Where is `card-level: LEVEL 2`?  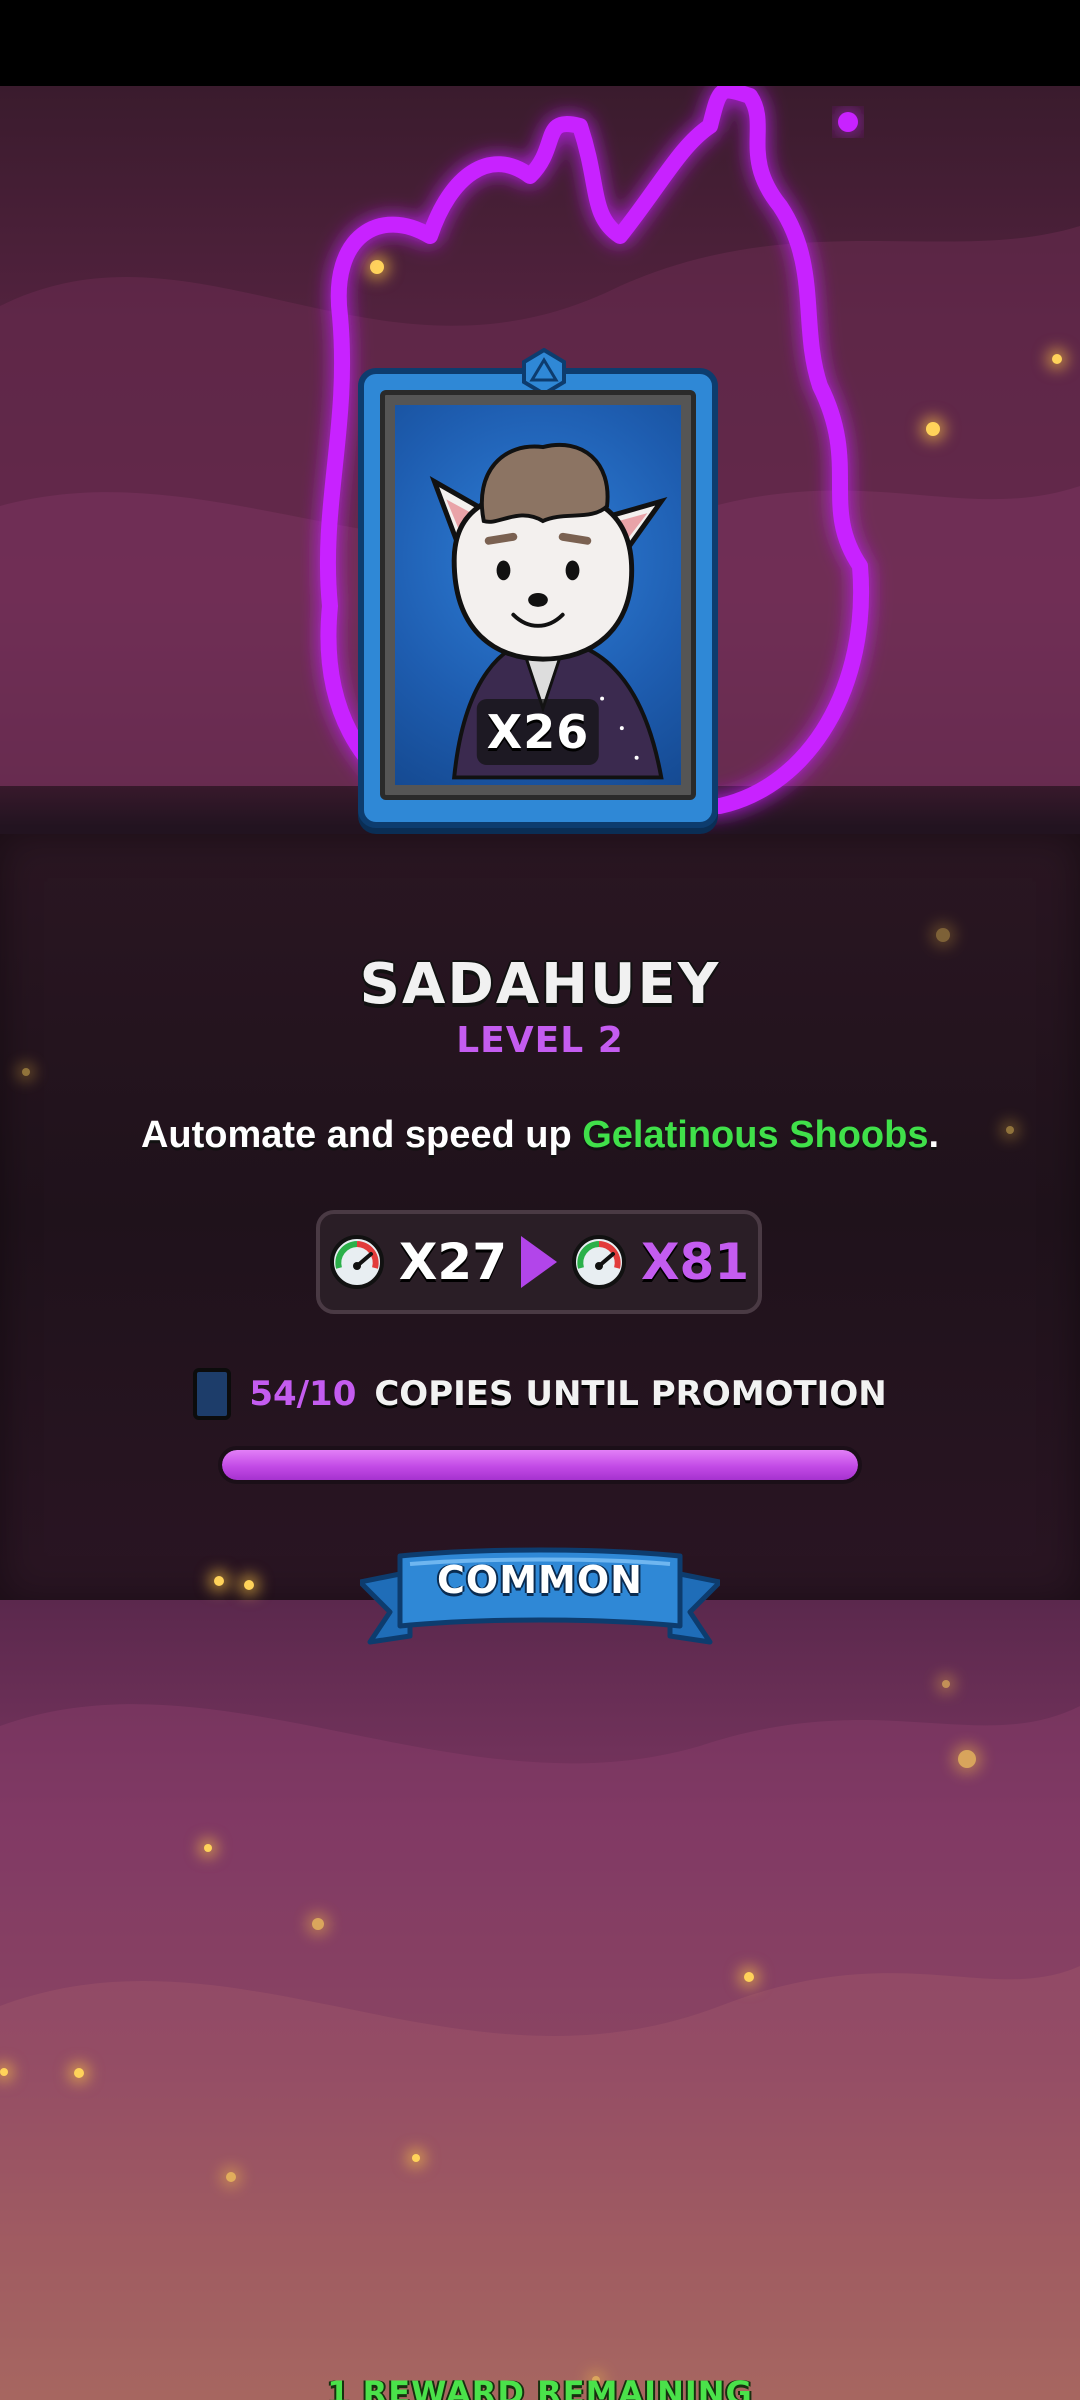
card-level: LEVEL 2 is located at coordinates (540, 1040).